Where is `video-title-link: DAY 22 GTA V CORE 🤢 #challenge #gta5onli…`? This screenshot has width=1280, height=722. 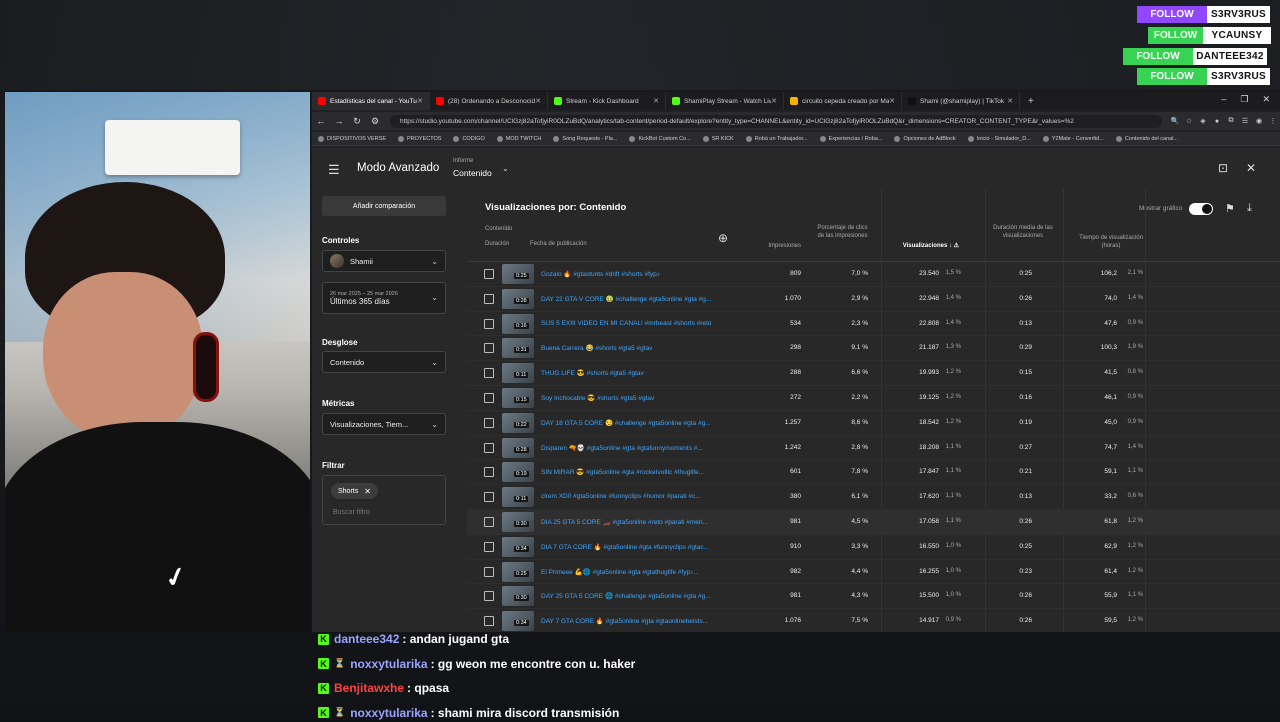
video-title-link: DAY 22 GTA V CORE 🤢 #challenge #gta5onli… is located at coordinates (632, 299).